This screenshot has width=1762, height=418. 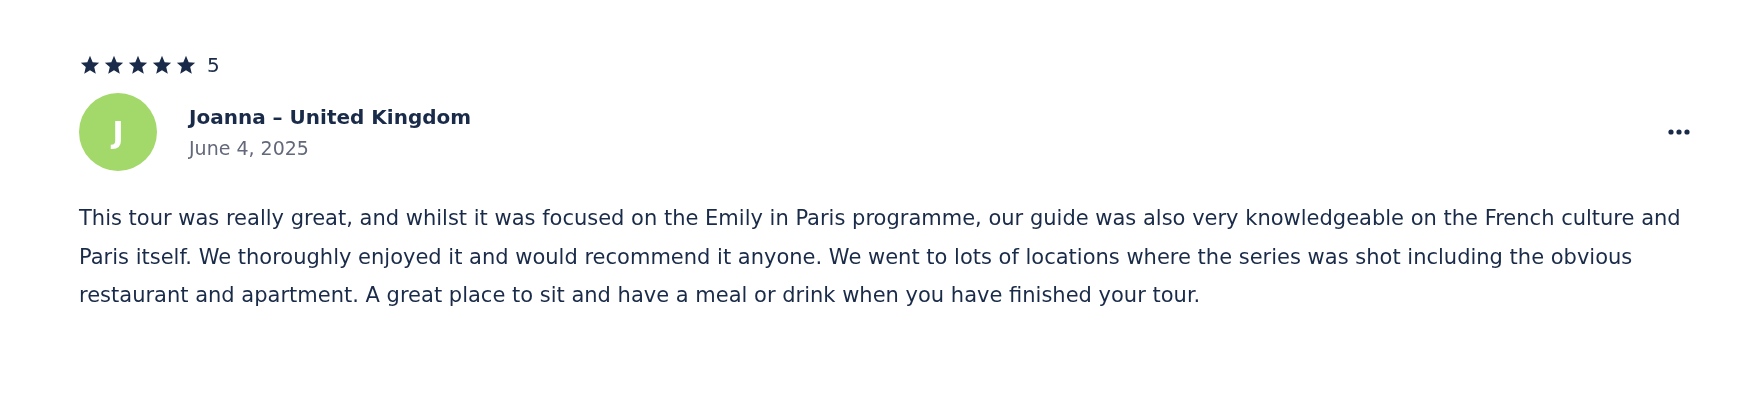 What do you see at coordinates (331, 117) in the screenshot?
I see `reviewer-name: Joanna – United Kingdom` at bounding box center [331, 117].